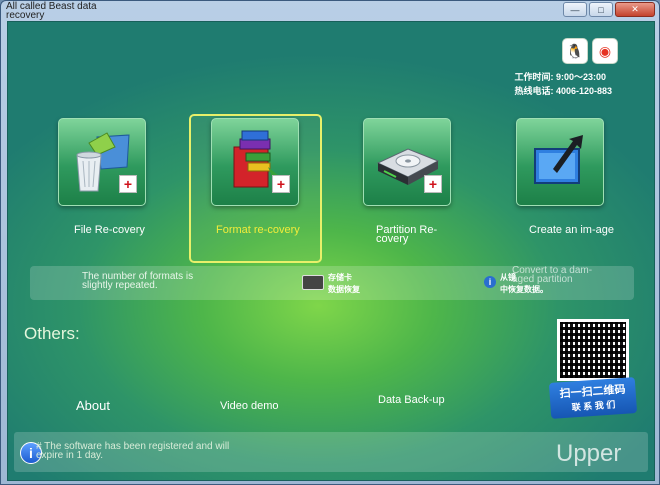 The height and width of the screenshot is (485, 660). Describe the element at coordinates (590, 51) in the screenshot. I see `social-links: 🐧 ◉` at that location.